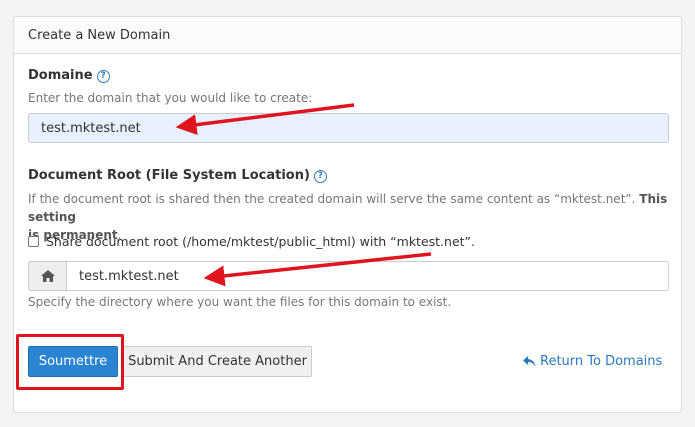  I want to click on home-icon, so click(47, 276).